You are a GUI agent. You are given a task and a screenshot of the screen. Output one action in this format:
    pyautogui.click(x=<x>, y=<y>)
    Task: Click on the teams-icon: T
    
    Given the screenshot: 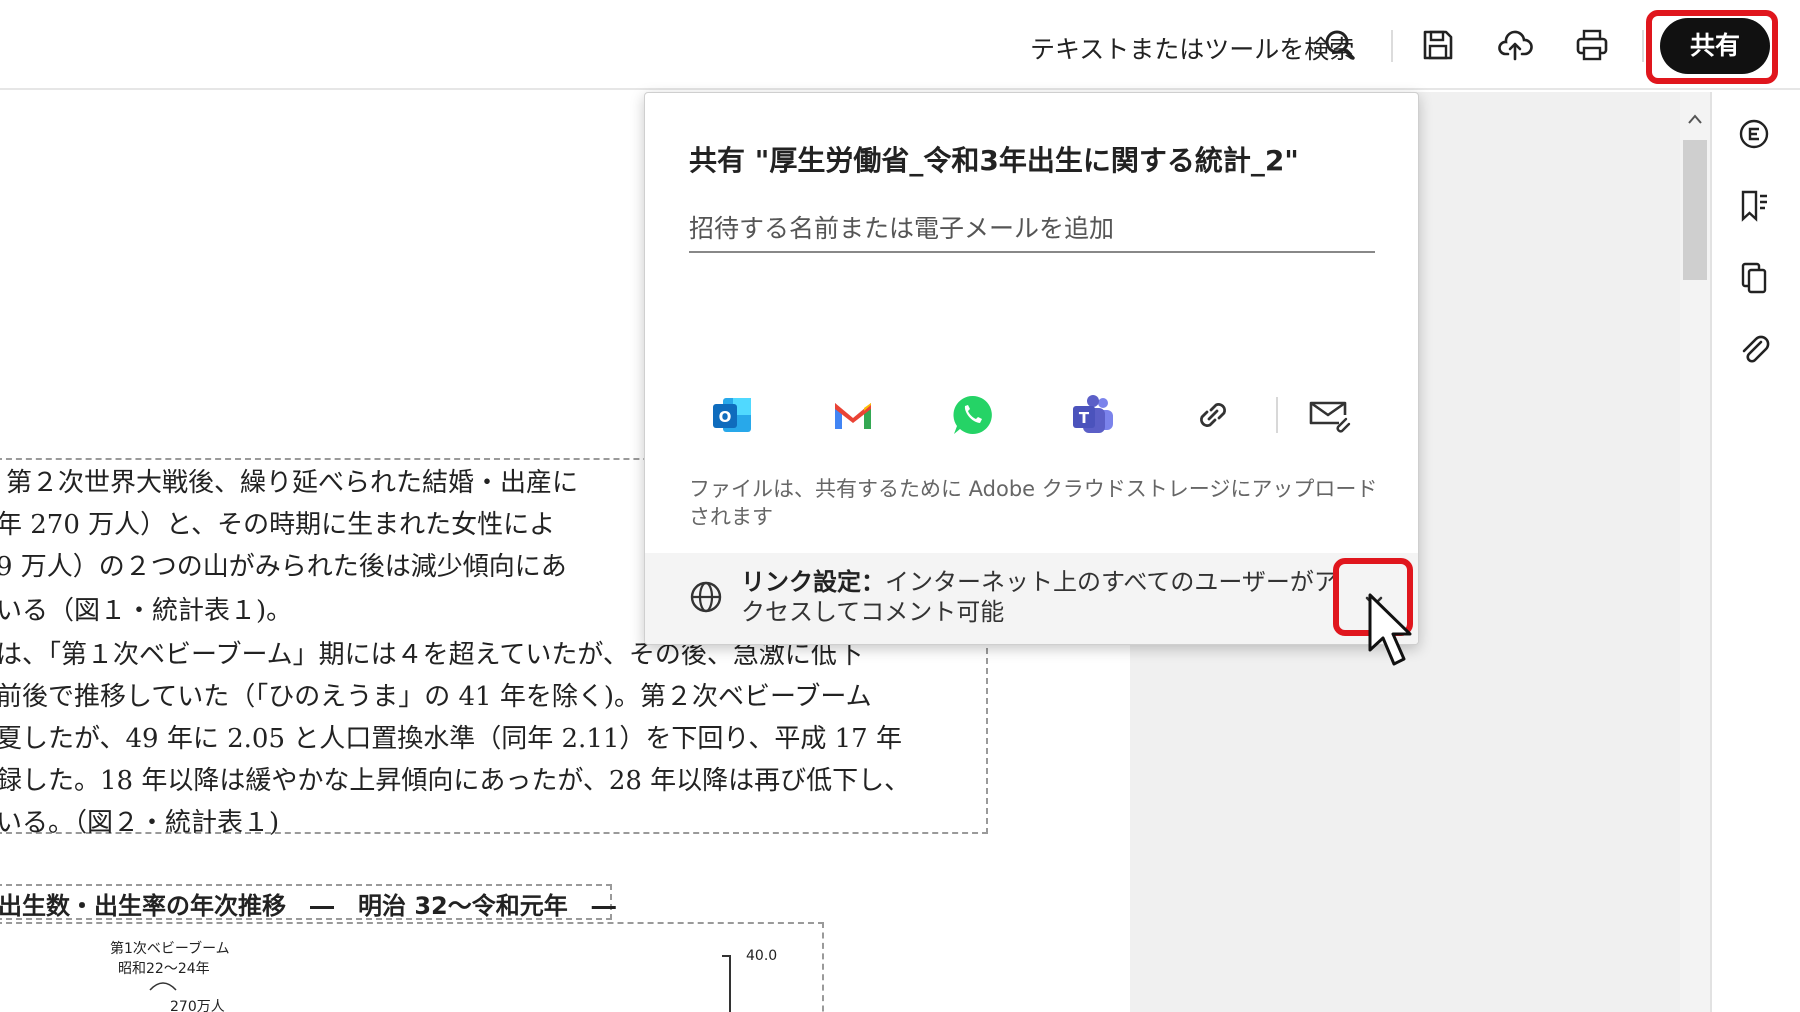 What is the action you would take?
    pyautogui.click(x=1093, y=415)
    